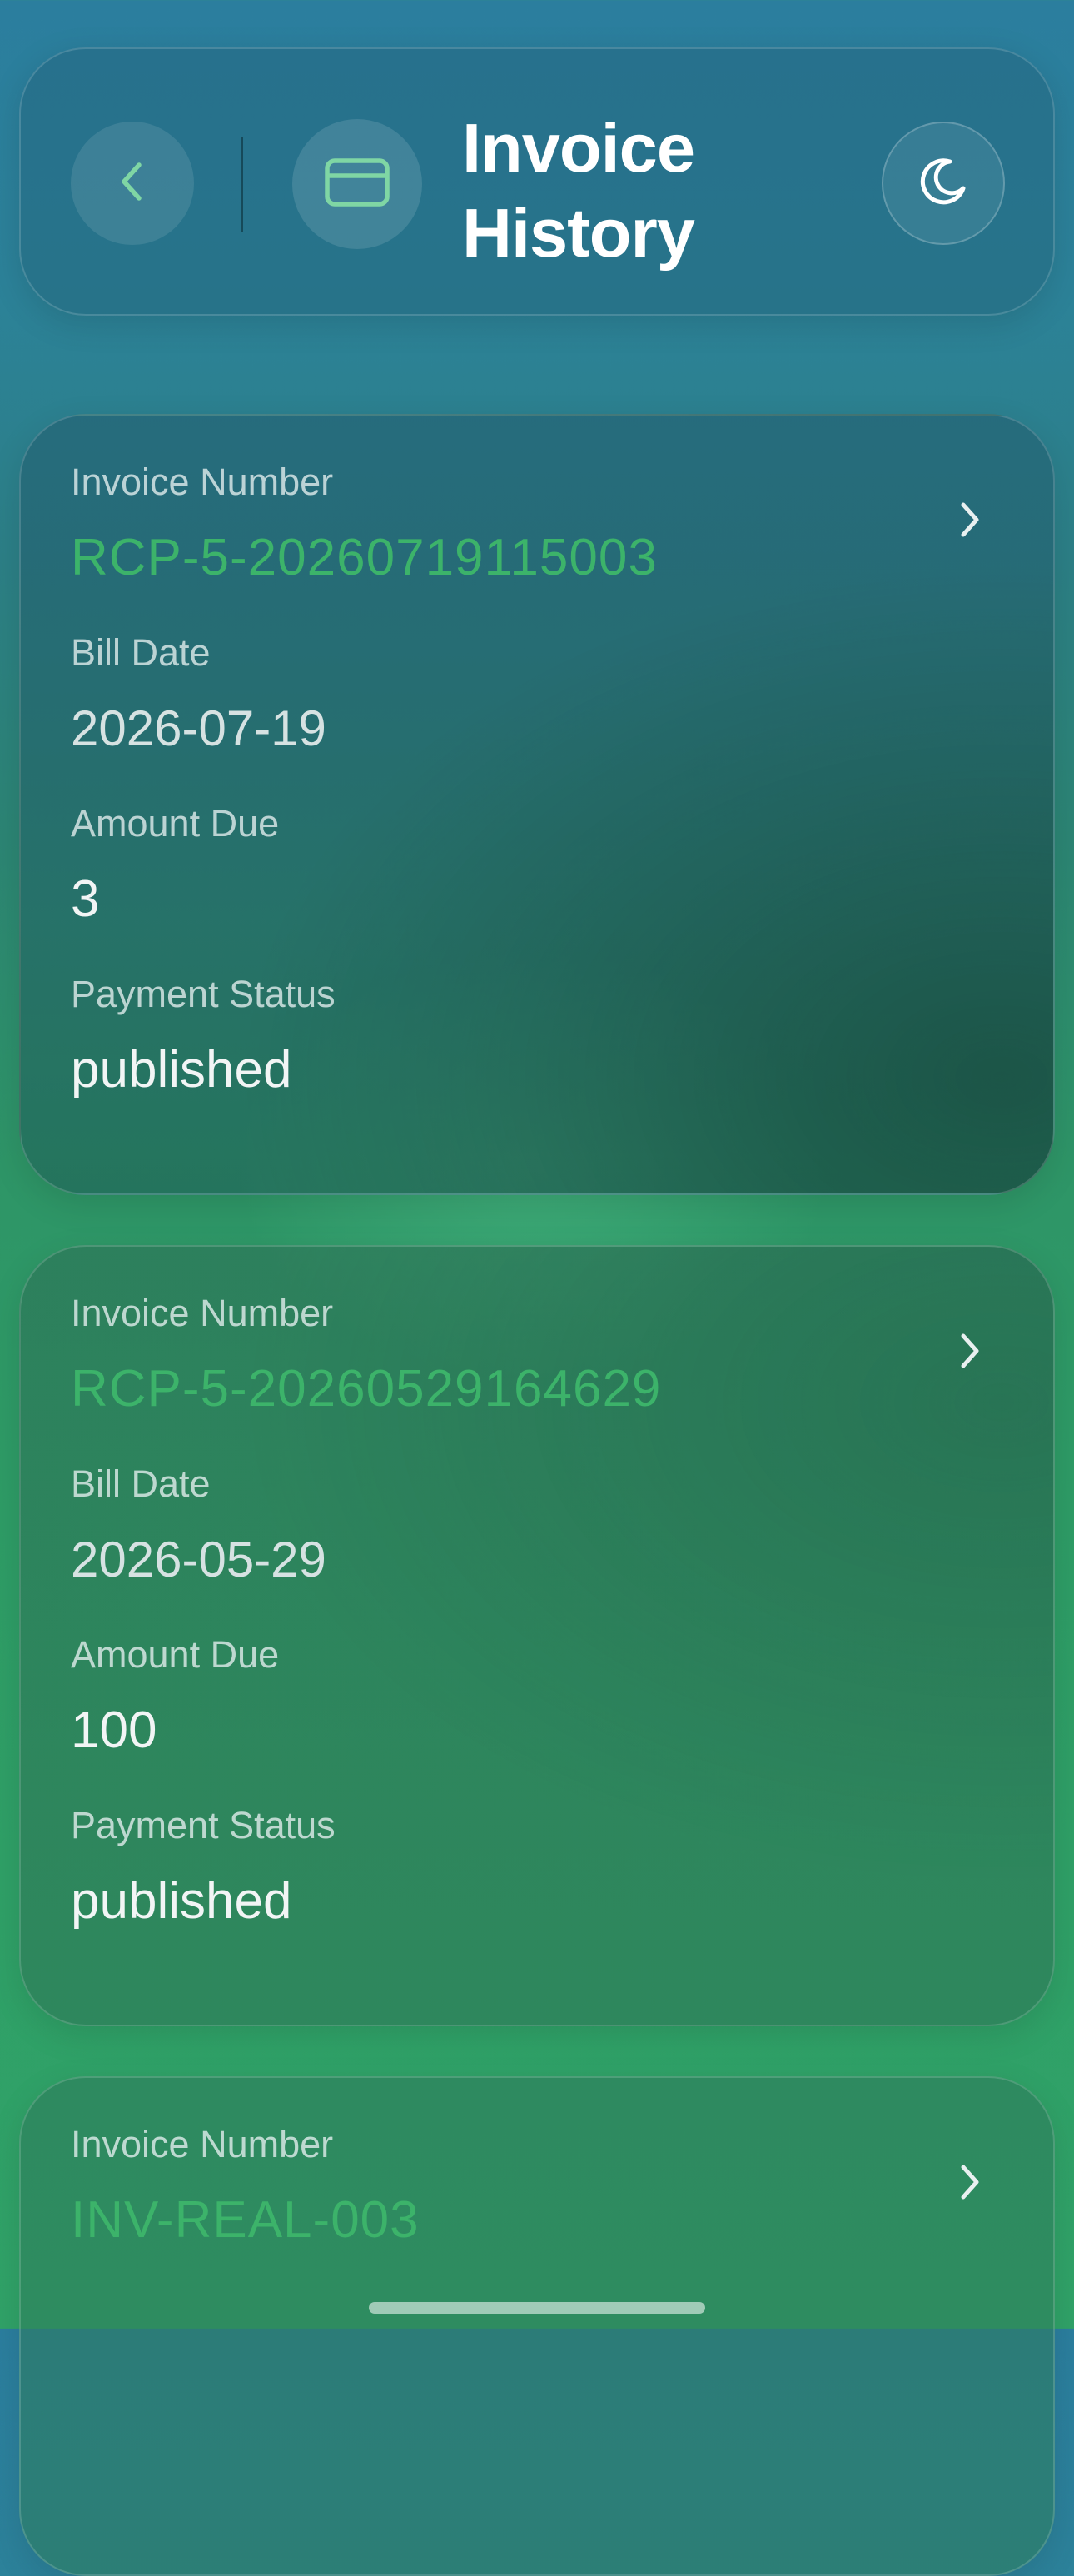 The width and height of the screenshot is (1074, 2576). I want to click on invoice-number-value: RCP-5-20260719115003, so click(364, 557).